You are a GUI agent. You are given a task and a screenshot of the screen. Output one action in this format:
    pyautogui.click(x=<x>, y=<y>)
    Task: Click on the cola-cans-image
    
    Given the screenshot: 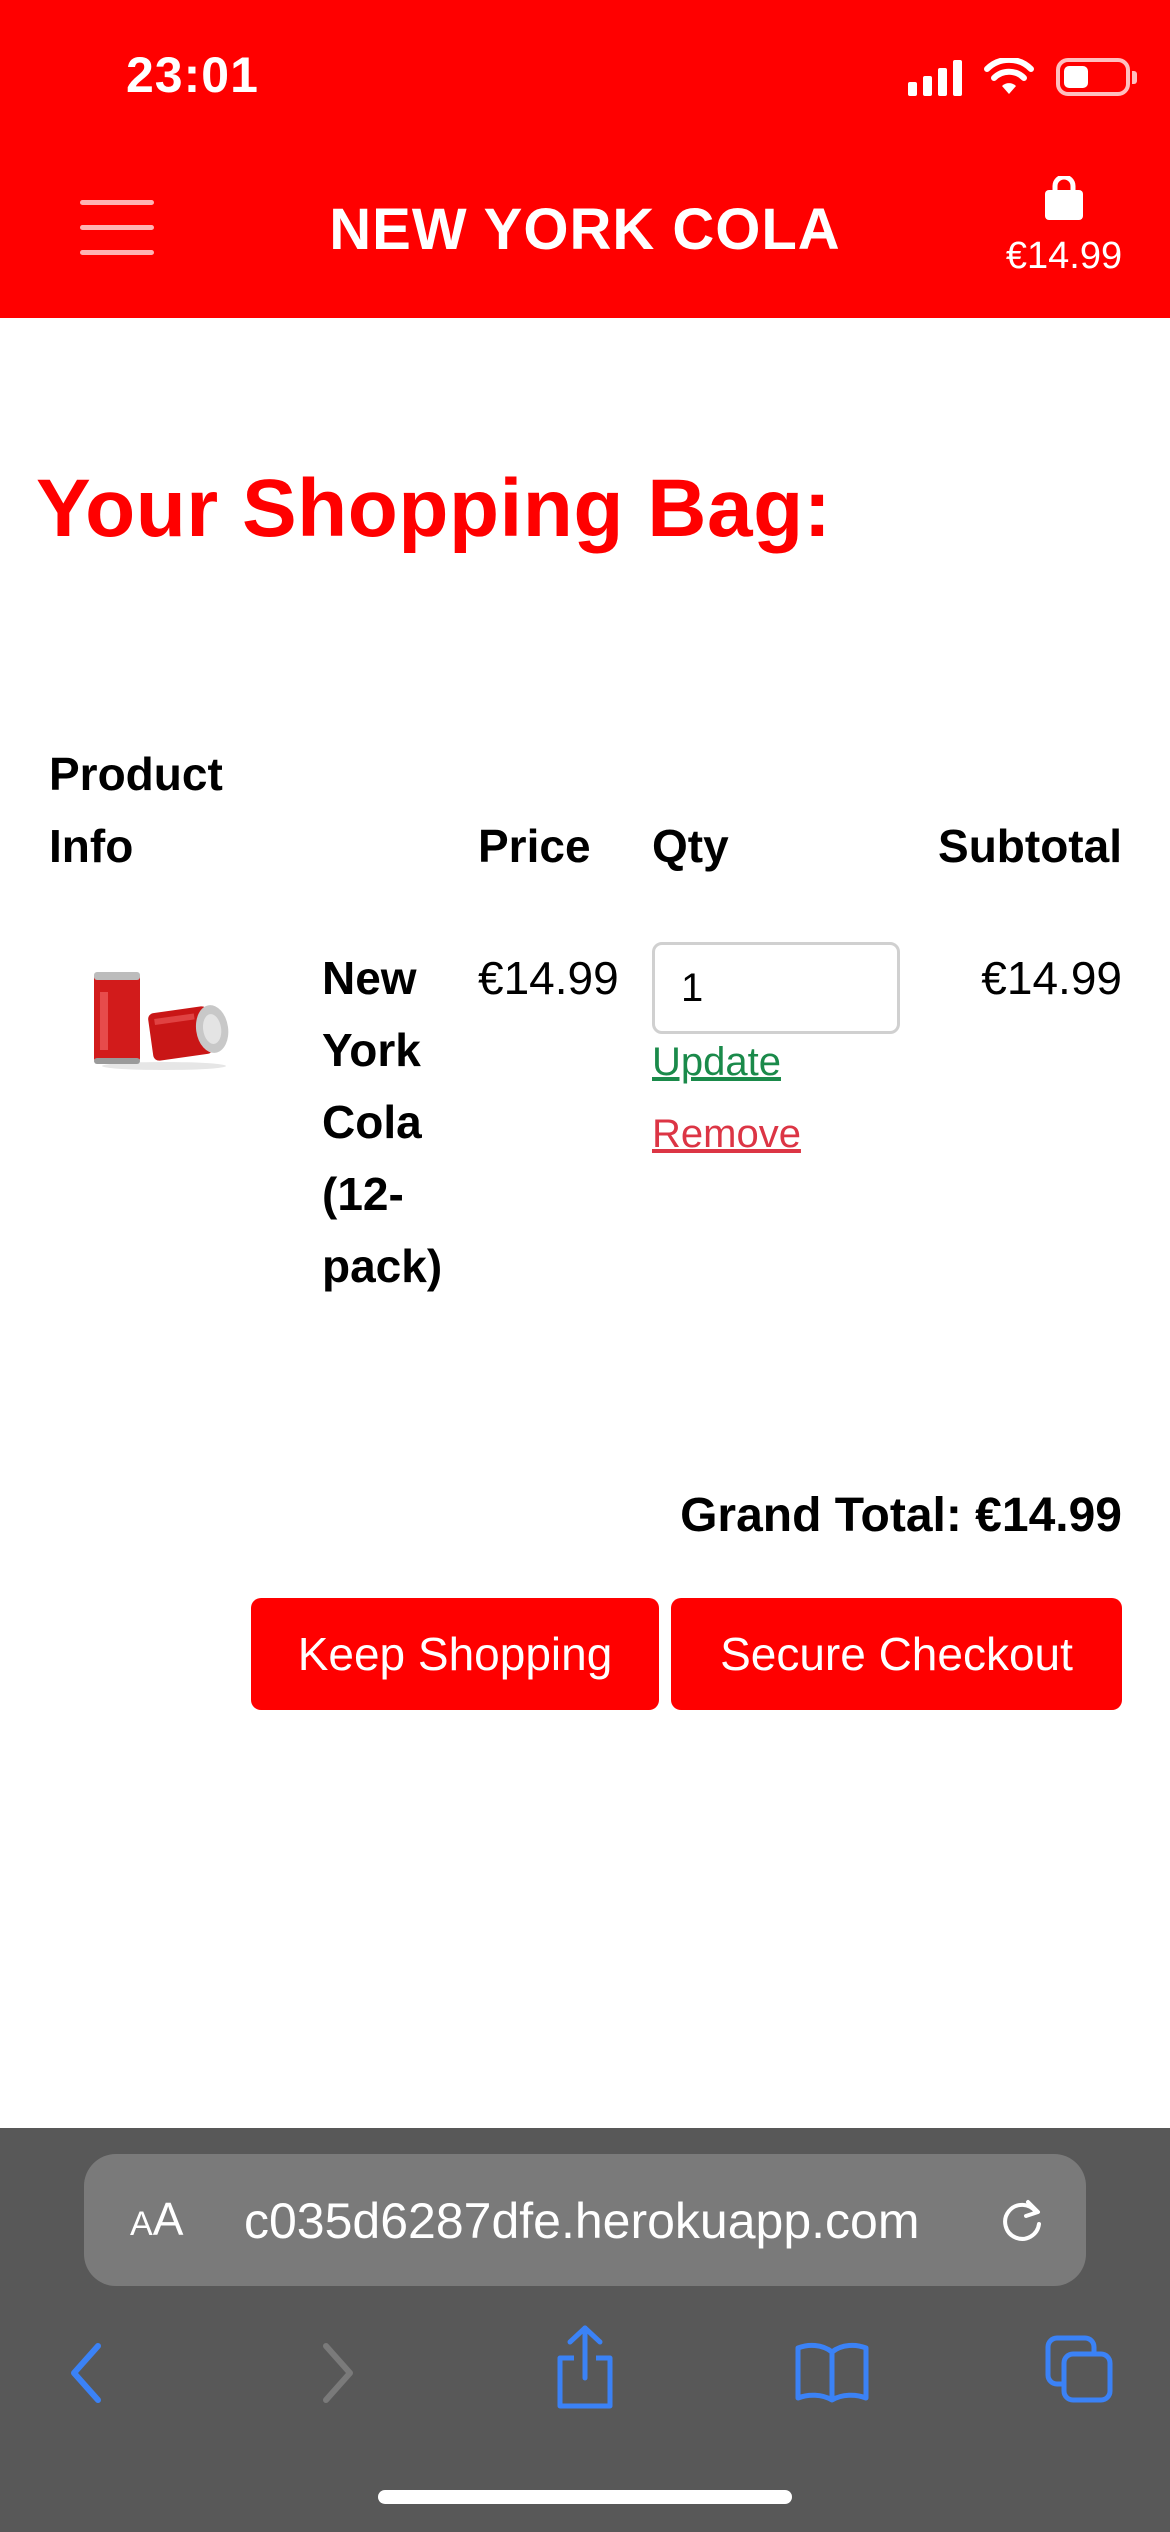 What is the action you would take?
    pyautogui.click(x=161, y=1021)
    